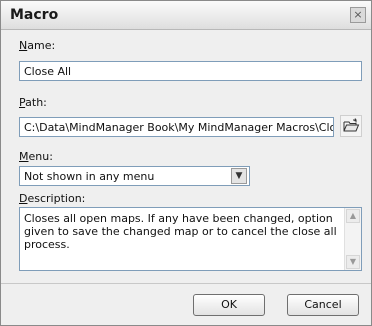 Image resolution: width=372 pixels, height=326 pixels. I want to click on chevron-down-icon: ▼, so click(239, 176).